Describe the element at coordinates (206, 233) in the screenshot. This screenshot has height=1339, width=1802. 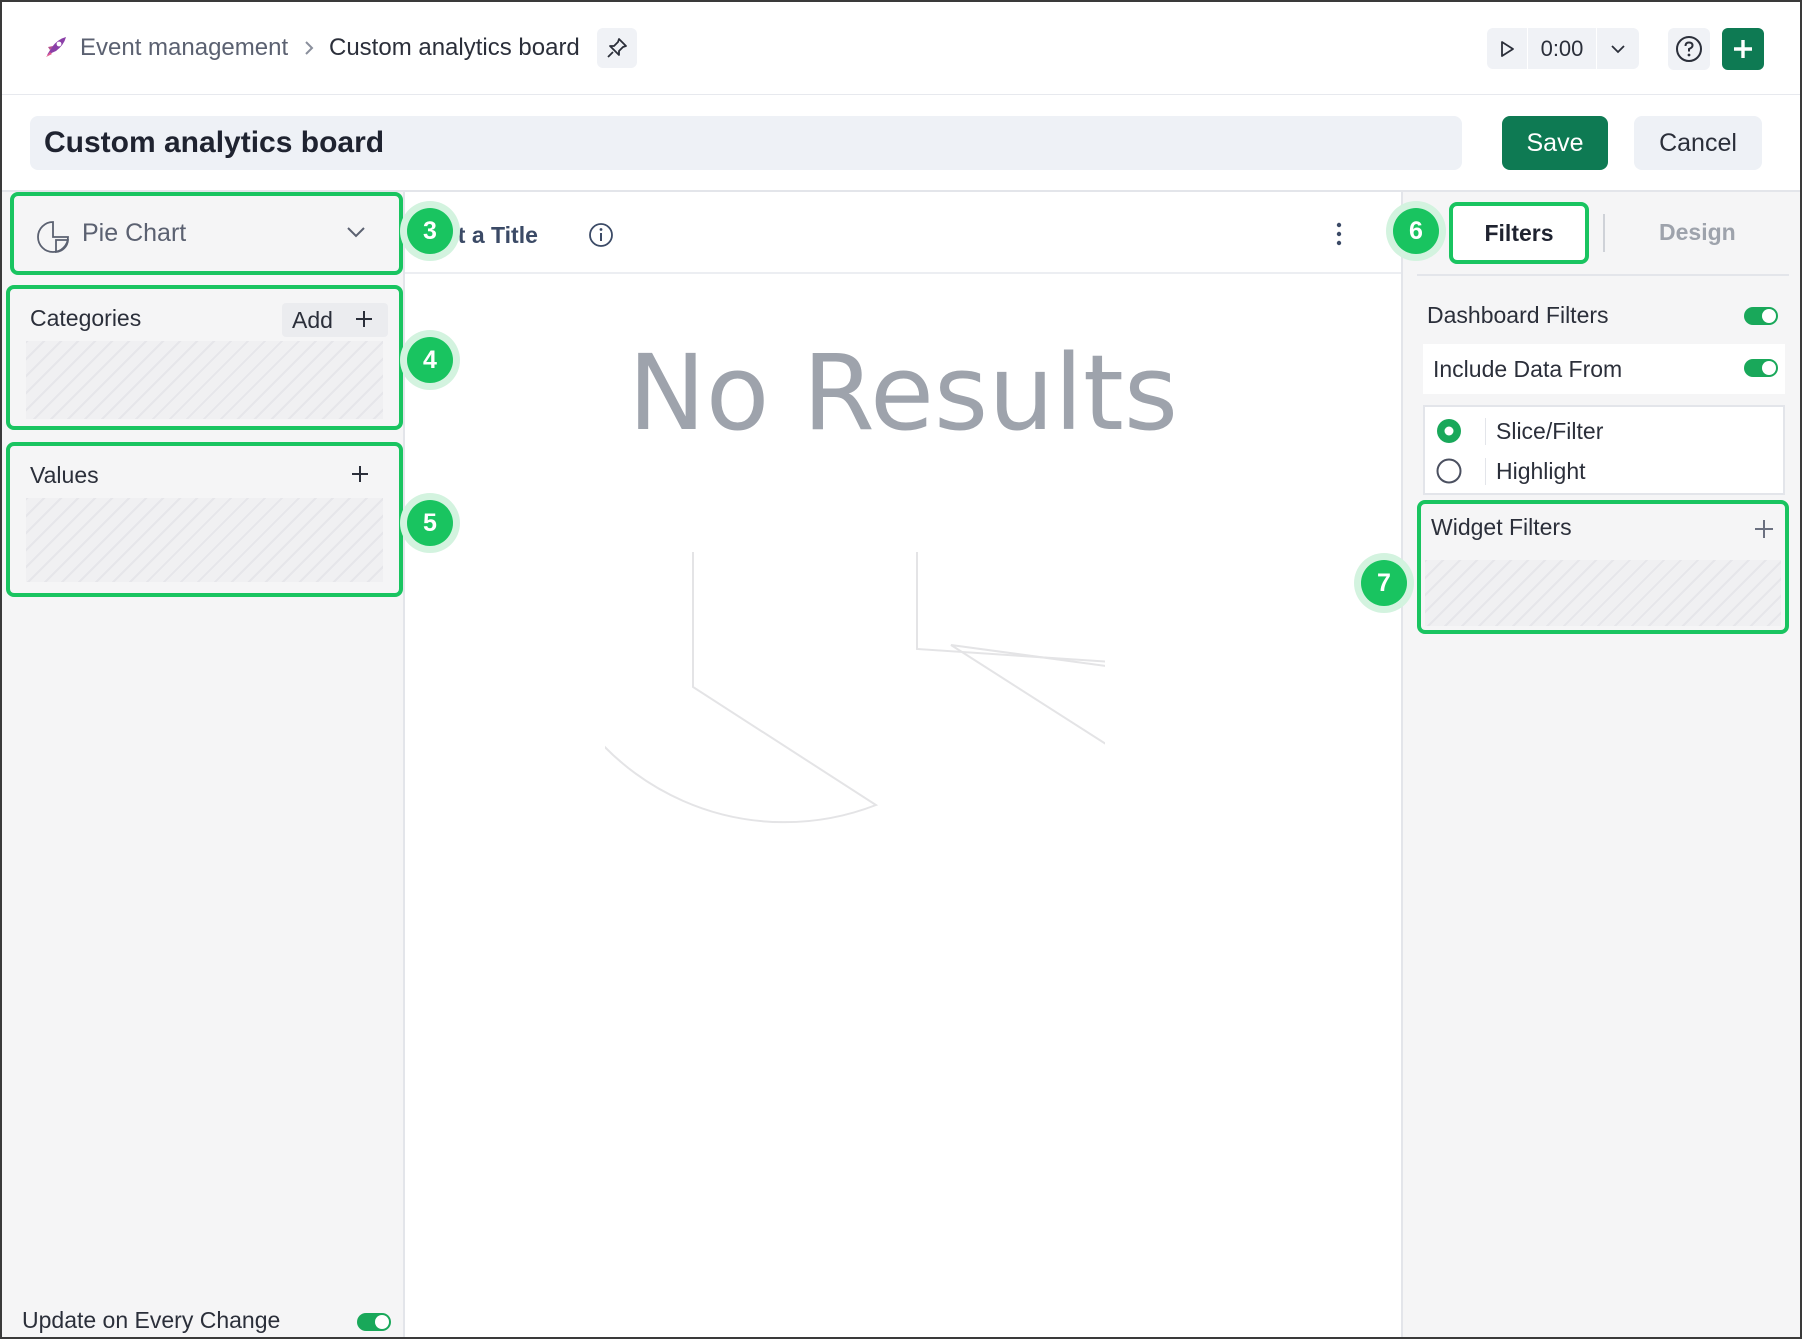
I see `chart-type-select: Pie Chart` at that location.